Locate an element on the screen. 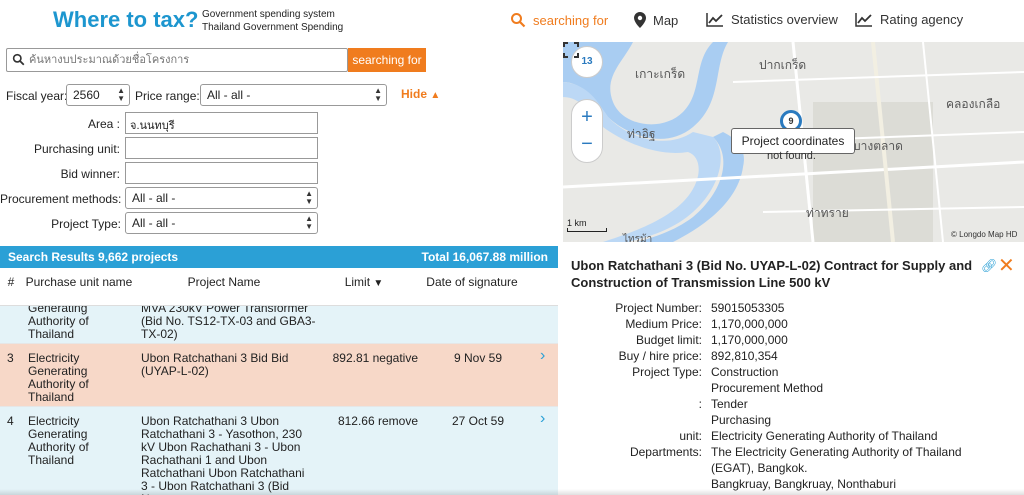  subtitle-line-1: Government spending system is located at coordinates (268, 14).